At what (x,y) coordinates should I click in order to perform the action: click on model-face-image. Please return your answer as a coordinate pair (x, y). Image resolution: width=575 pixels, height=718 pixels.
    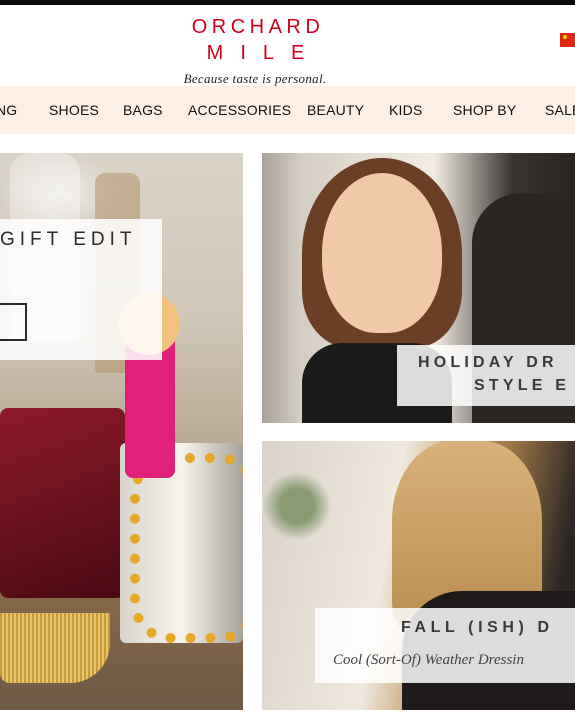
    Looking at the image, I should click on (382, 253).